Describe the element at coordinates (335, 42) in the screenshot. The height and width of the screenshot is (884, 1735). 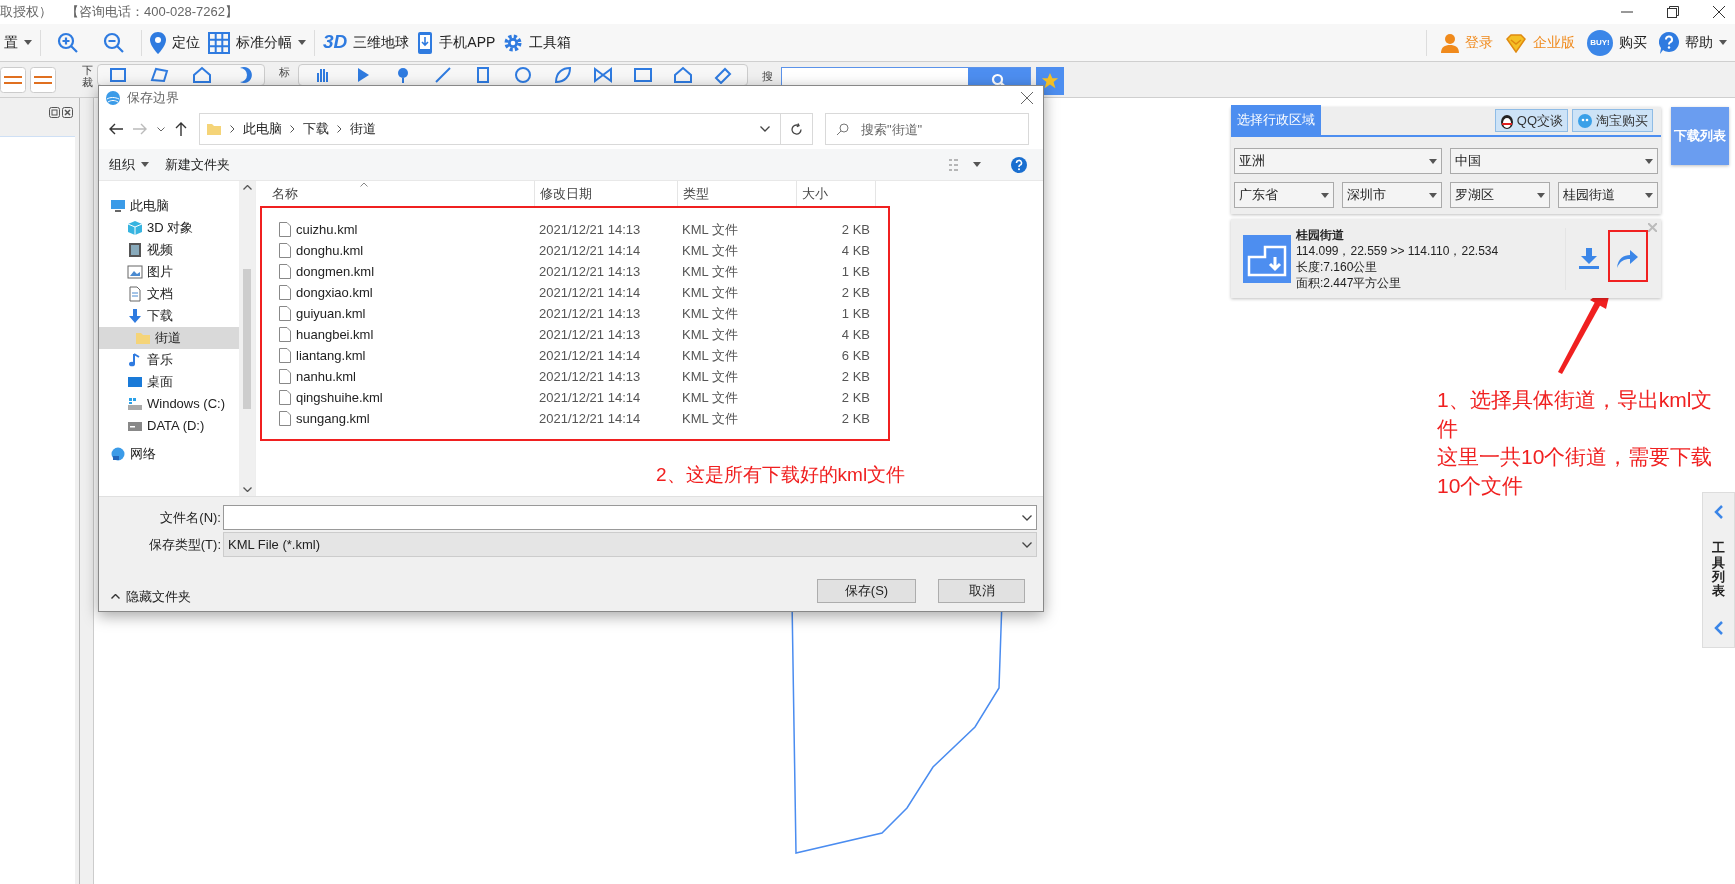
I see `3d-icon: 3D` at that location.